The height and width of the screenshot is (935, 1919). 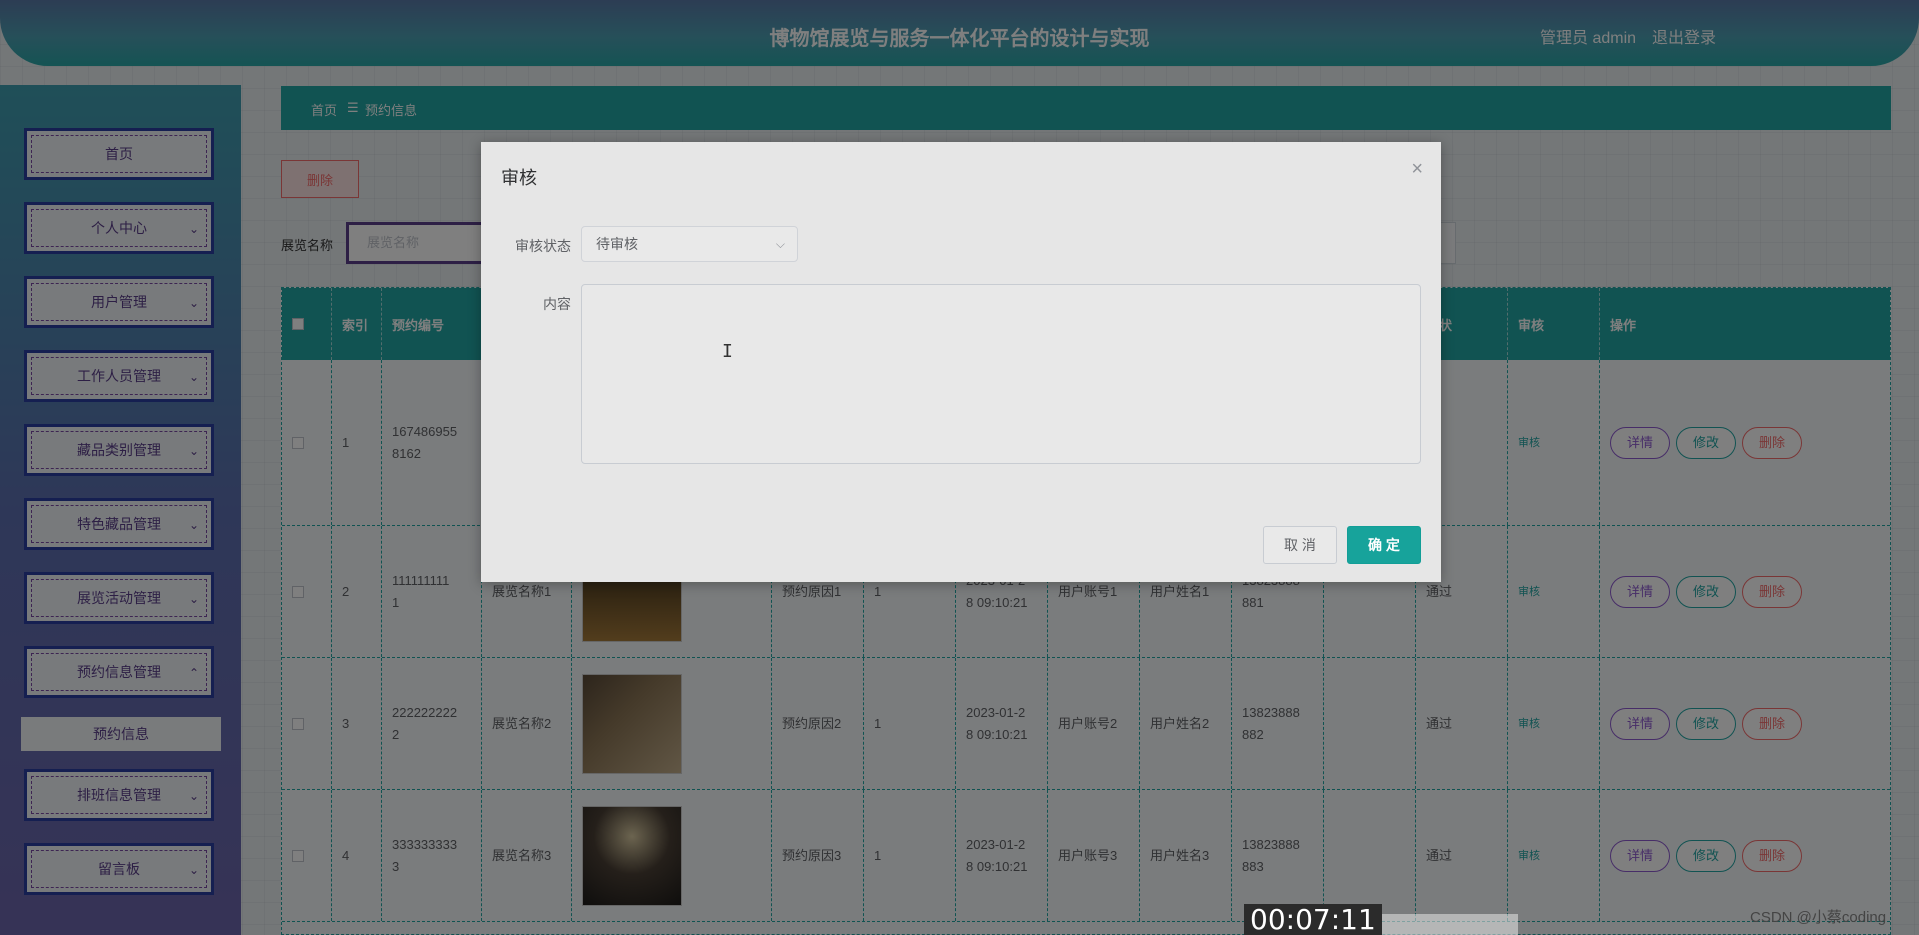 I want to click on content-textarea: I, so click(x=1001, y=374).